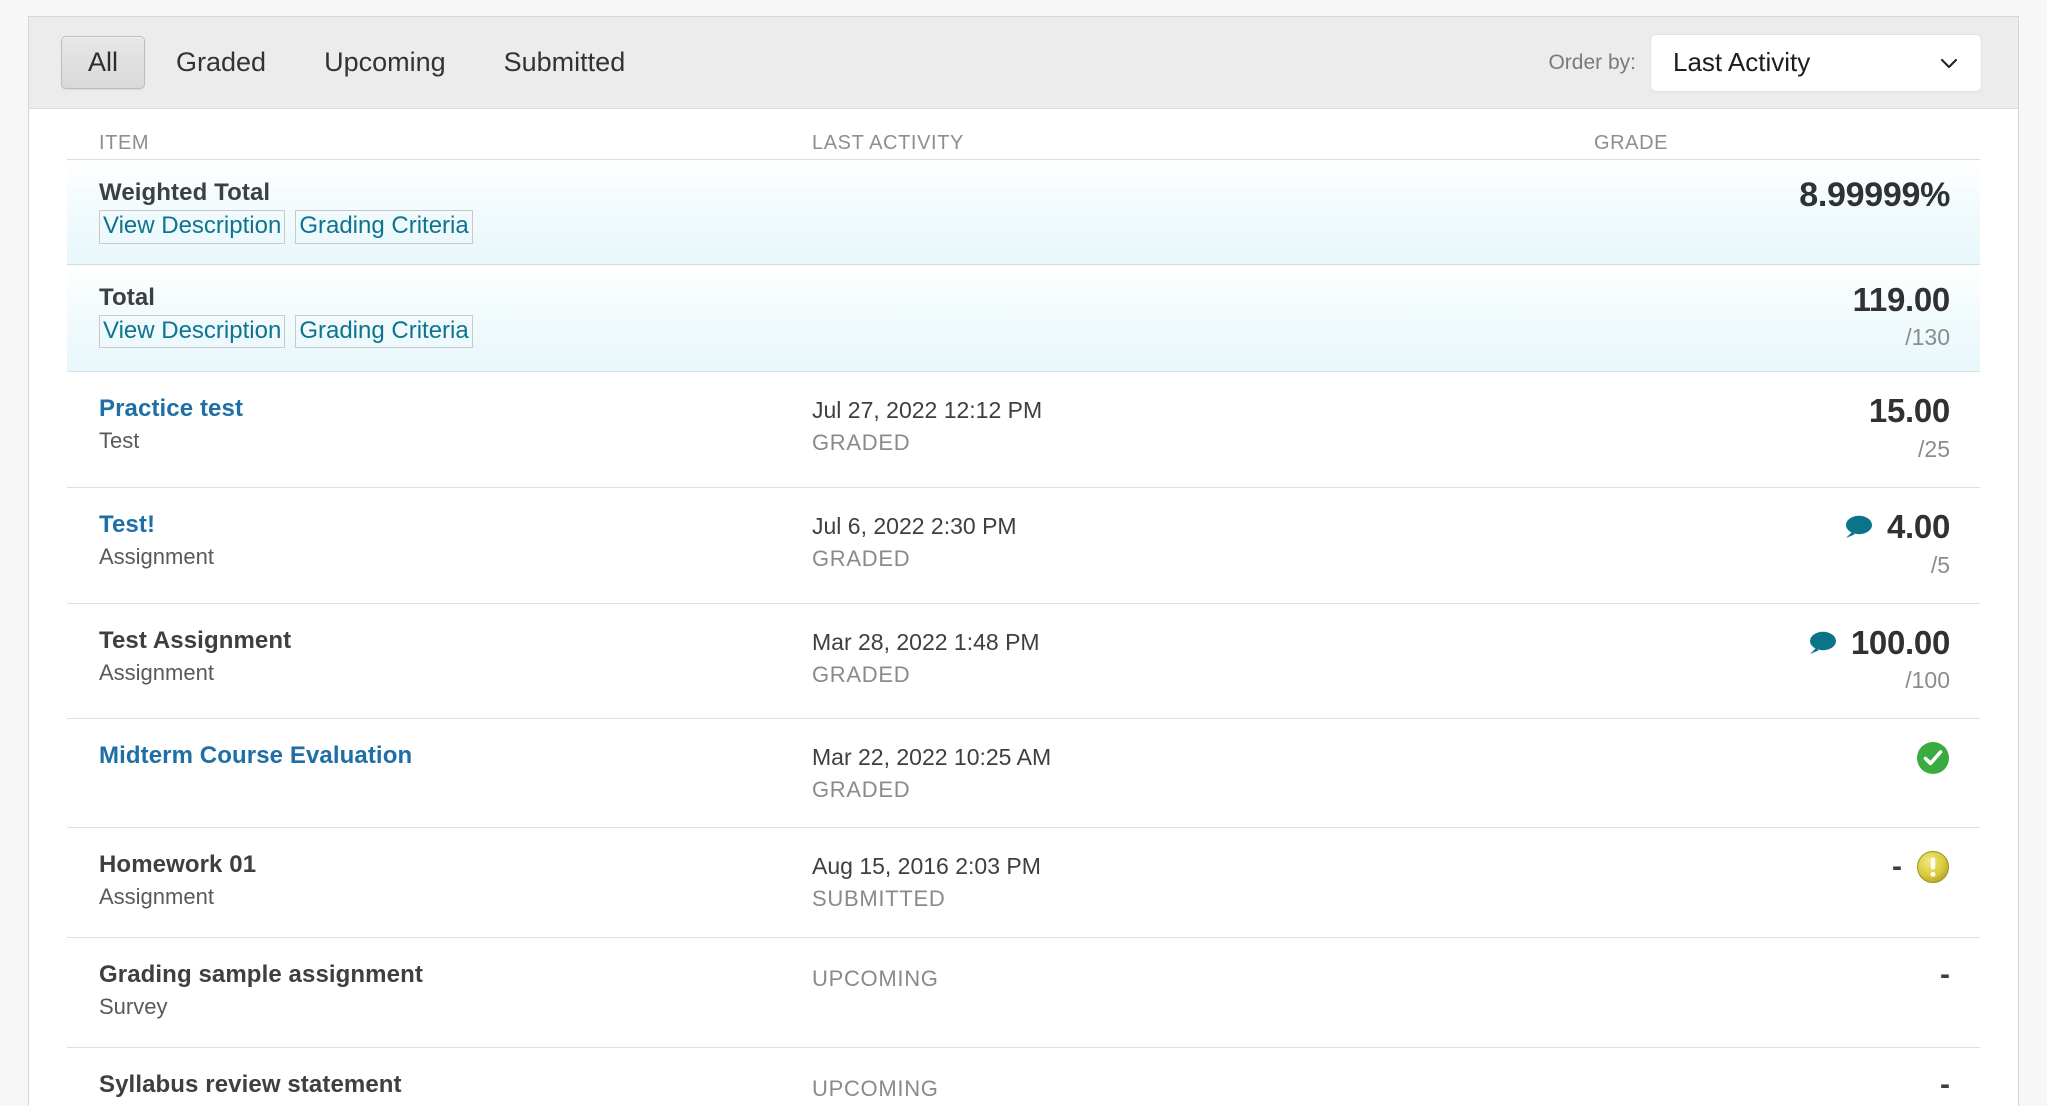 This screenshot has width=2047, height=1106. Describe the element at coordinates (1933, 867) in the screenshot. I see `exclamation-circle-icon` at that location.